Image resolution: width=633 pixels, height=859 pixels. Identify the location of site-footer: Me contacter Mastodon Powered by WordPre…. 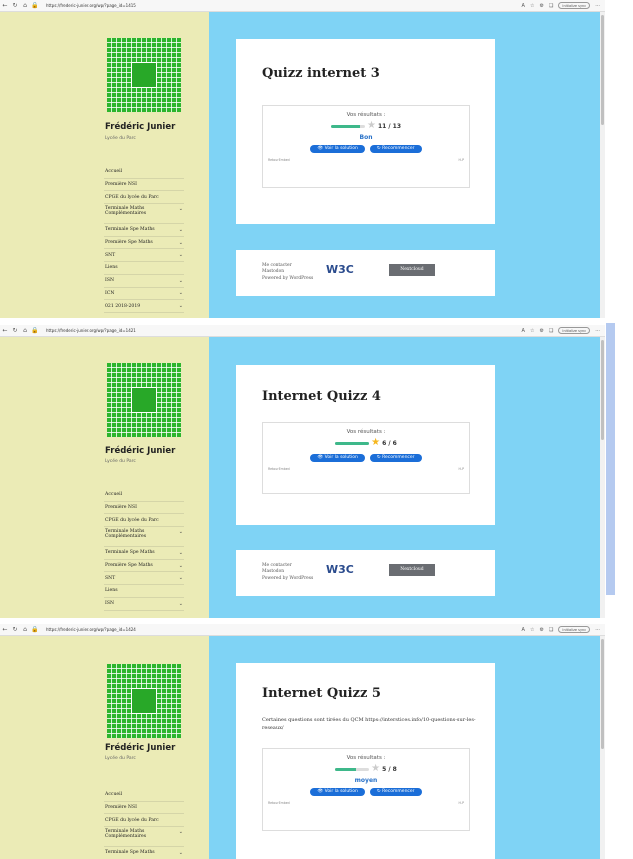
(365, 573).